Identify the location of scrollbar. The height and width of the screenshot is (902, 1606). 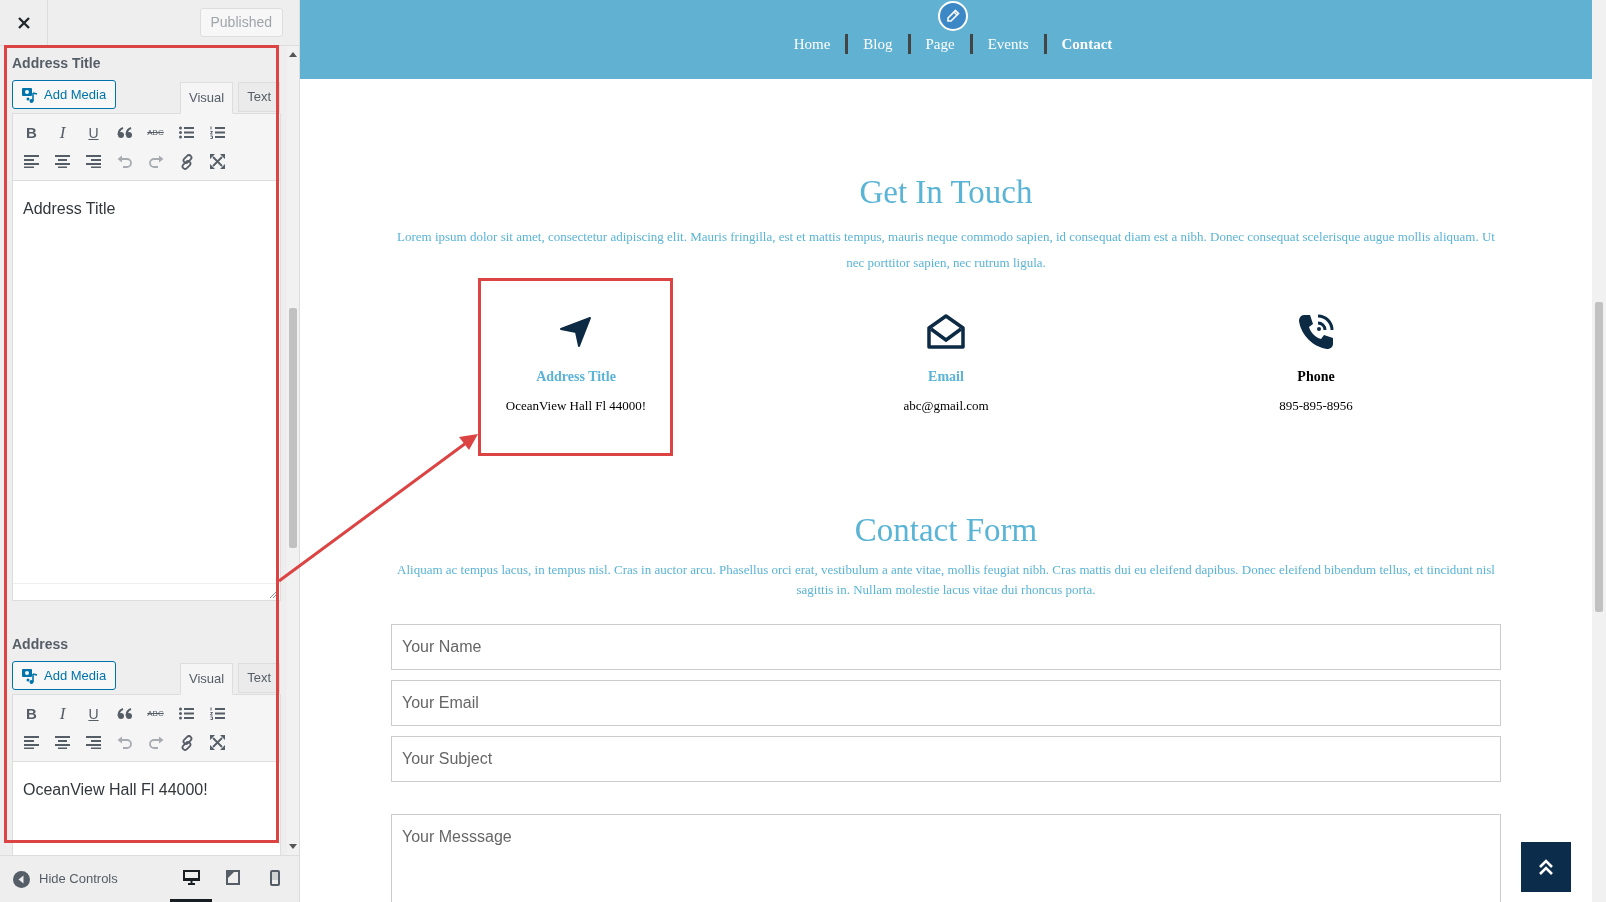
(1599, 451).